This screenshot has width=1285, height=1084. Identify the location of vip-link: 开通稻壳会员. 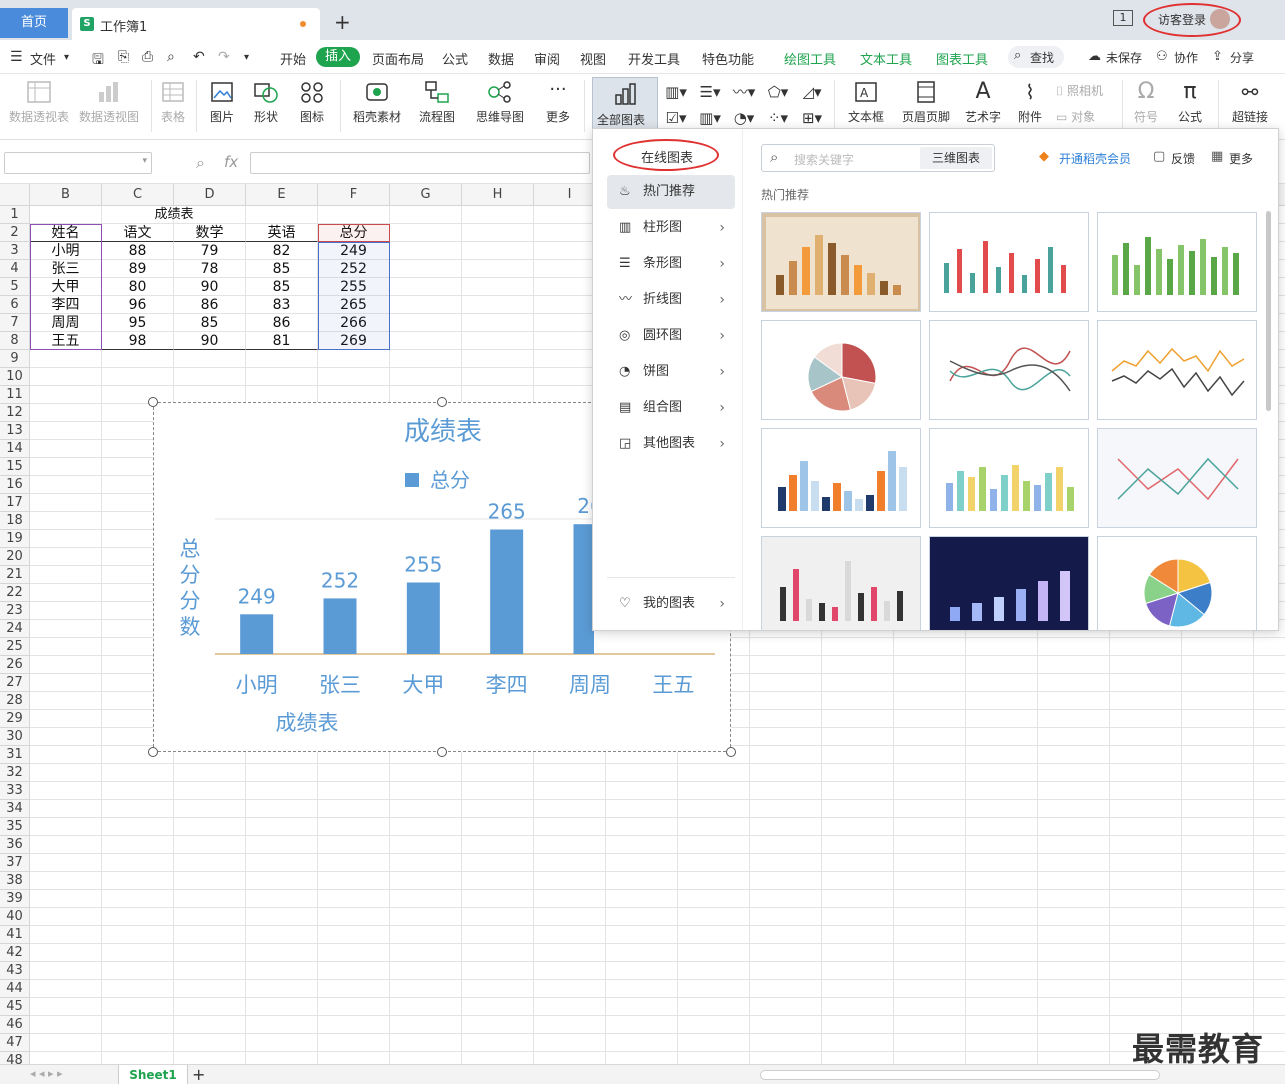
(1095, 158).